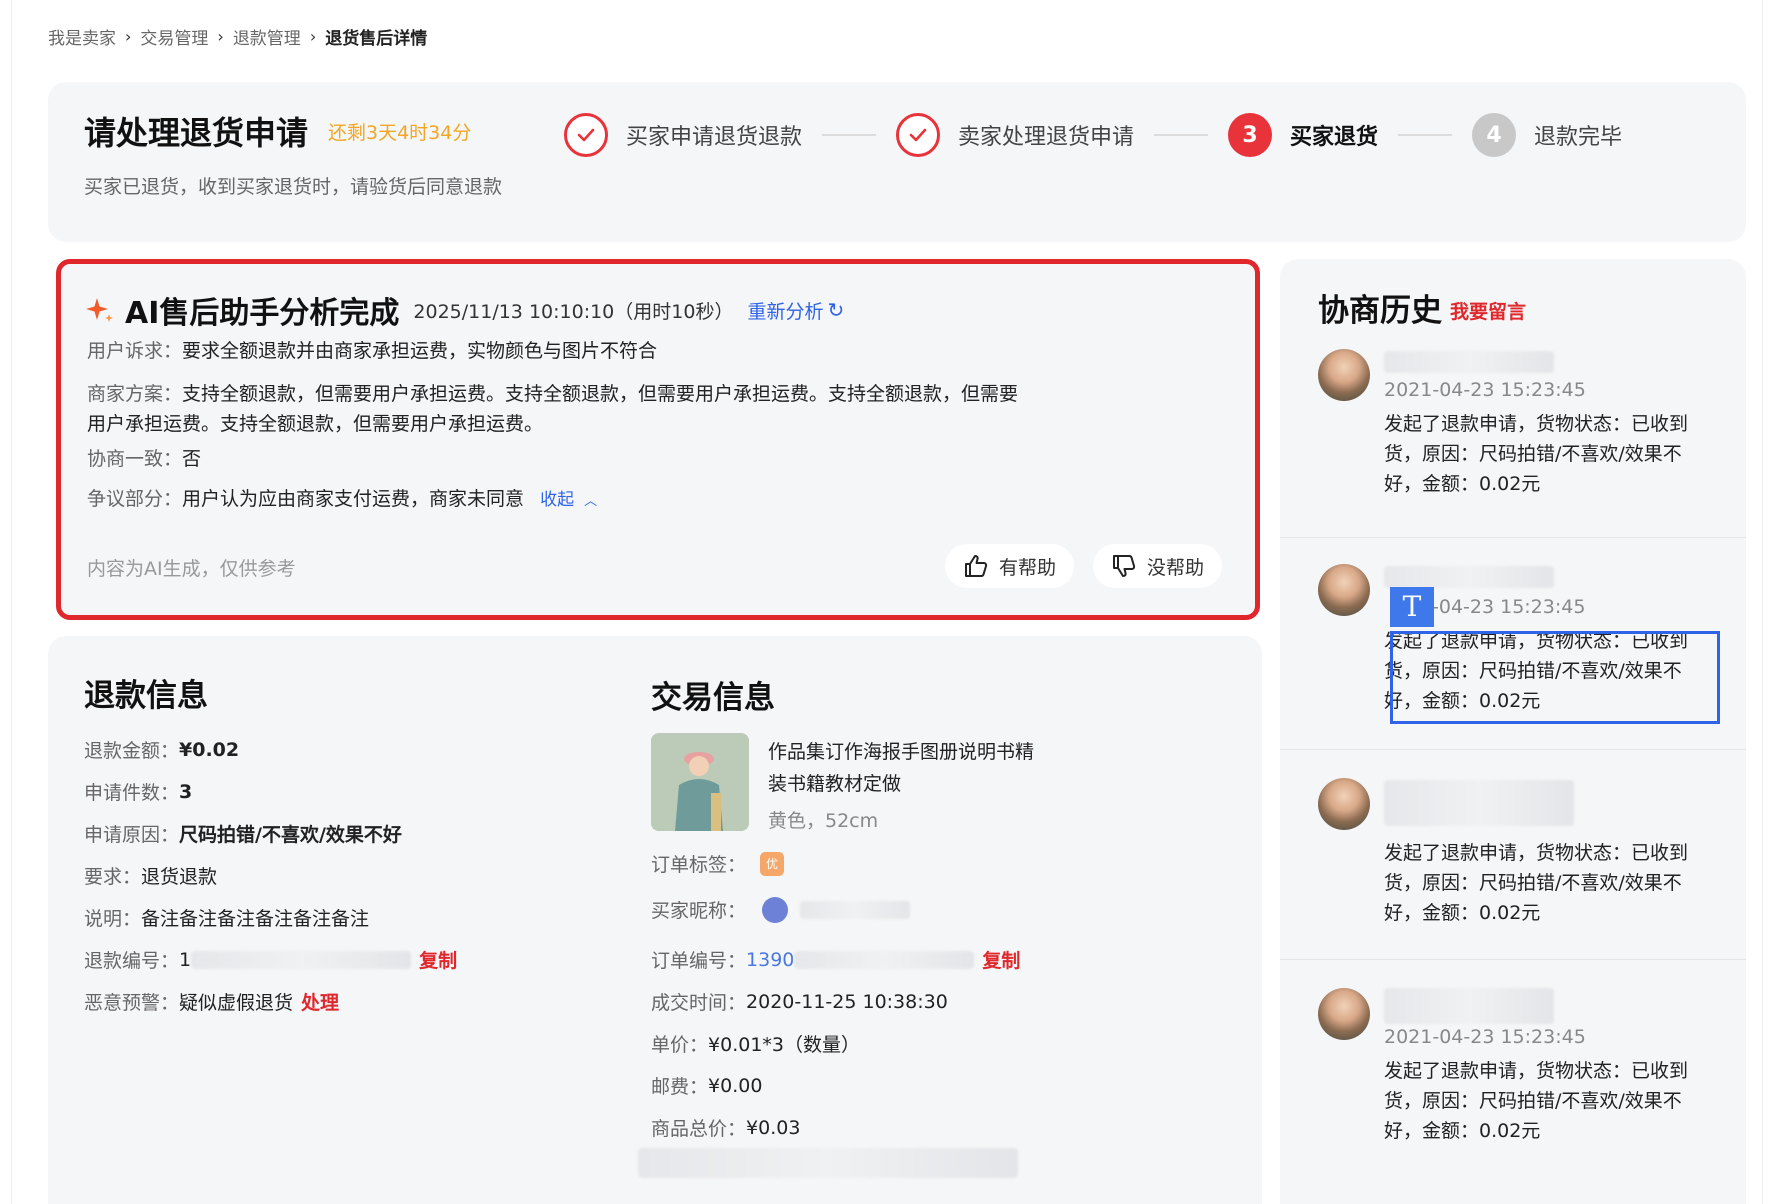 This screenshot has width=1780, height=1204. What do you see at coordinates (132, 793) in the screenshot?
I see `refund-count-label: 申请件数：` at bounding box center [132, 793].